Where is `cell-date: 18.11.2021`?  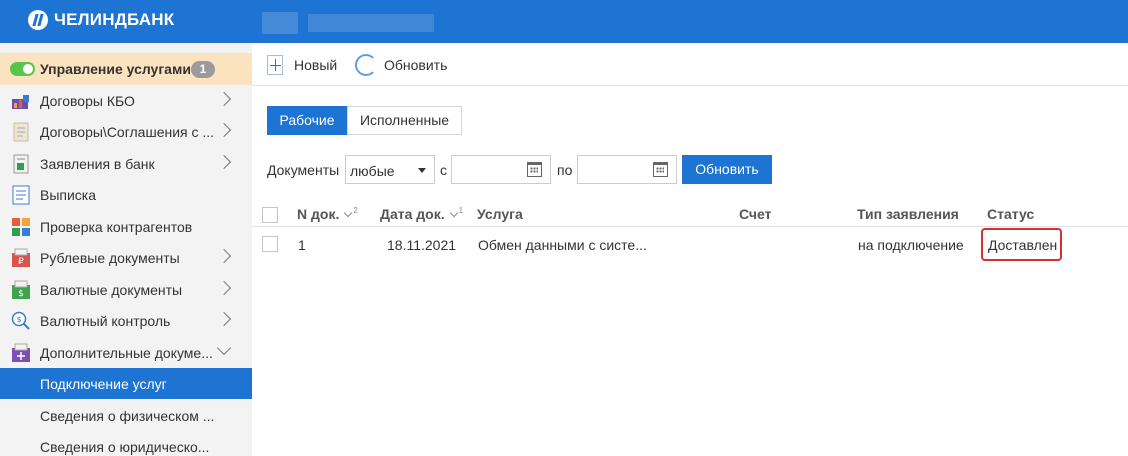 cell-date: 18.11.2021 is located at coordinates (422, 245).